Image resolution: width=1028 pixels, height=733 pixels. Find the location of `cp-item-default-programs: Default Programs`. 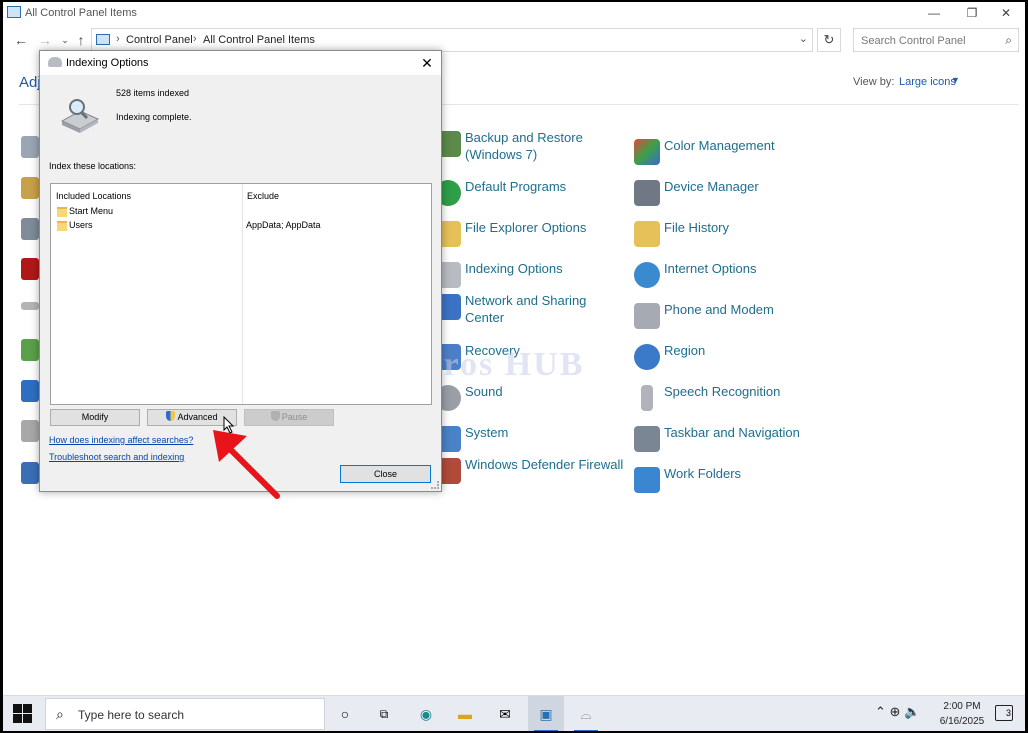

cp-item-default-programs: Default Programs is located at coordinates (530, 196).